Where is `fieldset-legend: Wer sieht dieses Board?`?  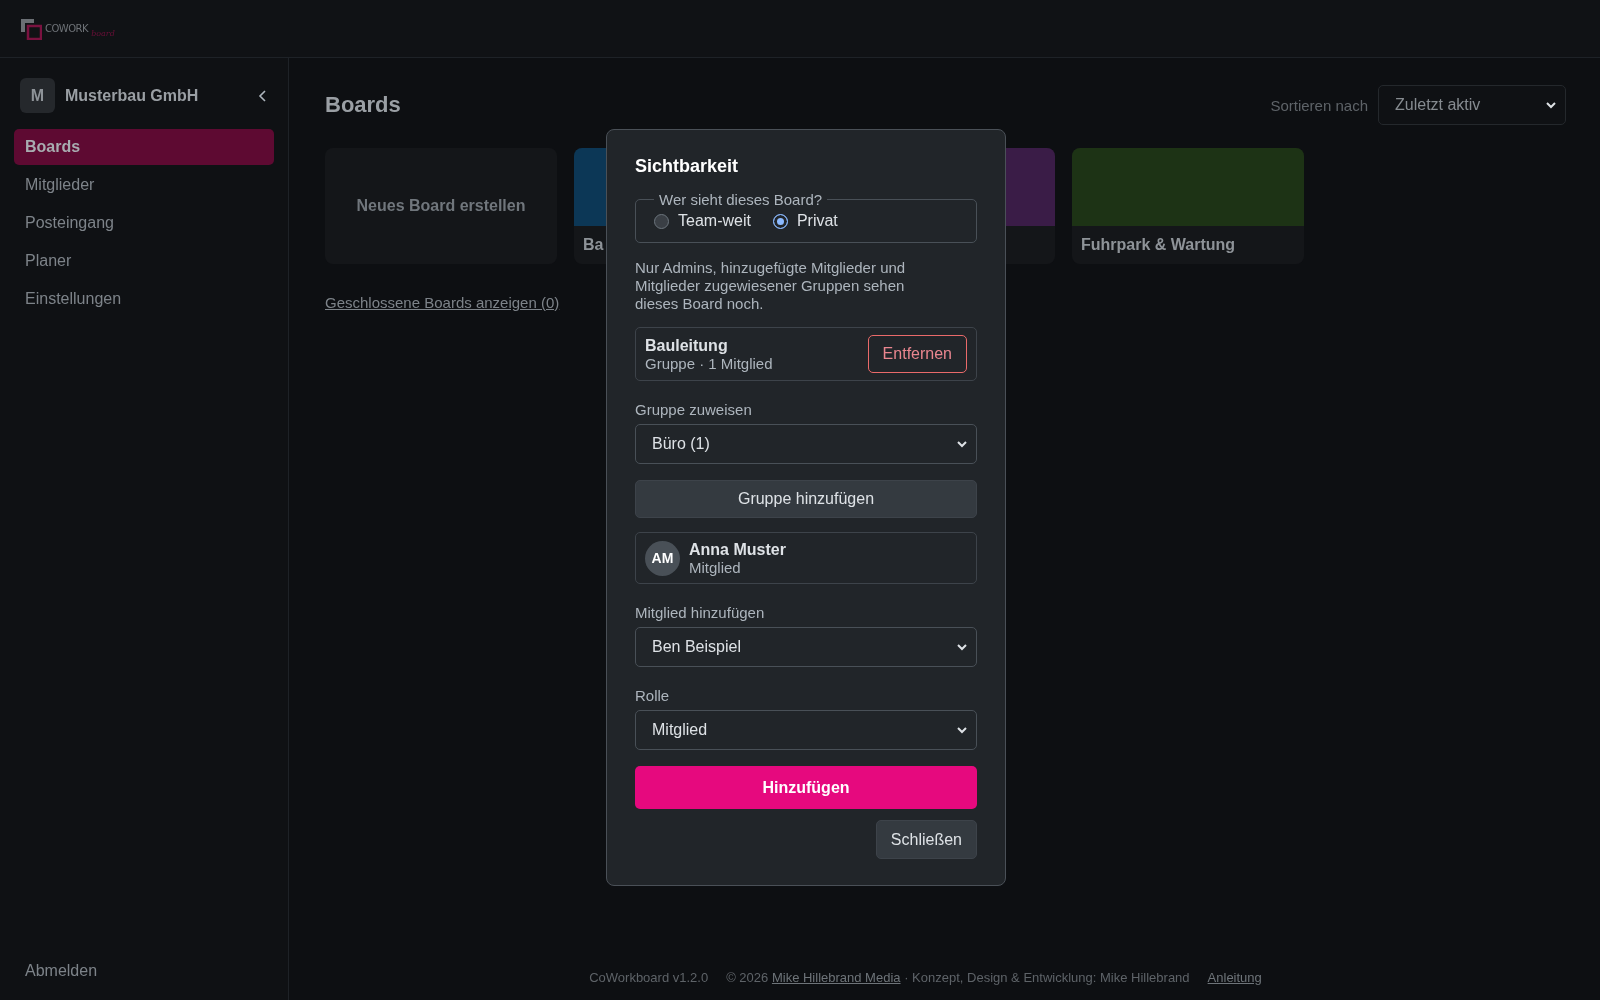 fieldset-legend: Wer sieht dieses Board? is located at coordinates (741, 199).